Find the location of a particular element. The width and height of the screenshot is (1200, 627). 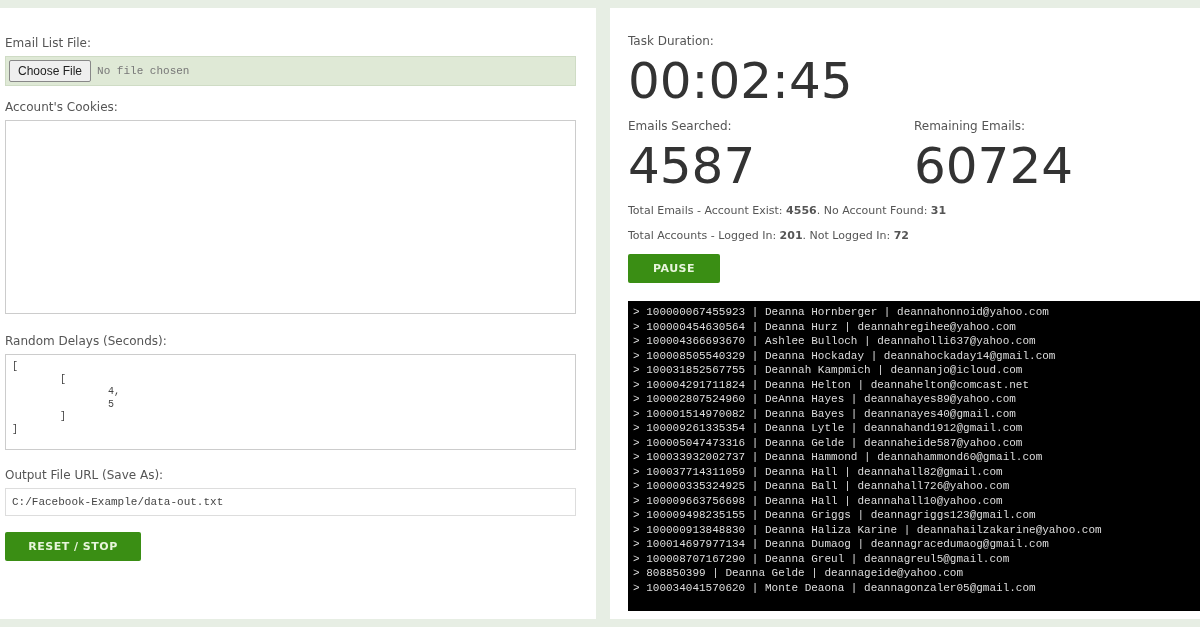

log-line: > 100004291711824 | Deanna Helton | deannahelton@comcast.net is located at coordinates (832, 384).